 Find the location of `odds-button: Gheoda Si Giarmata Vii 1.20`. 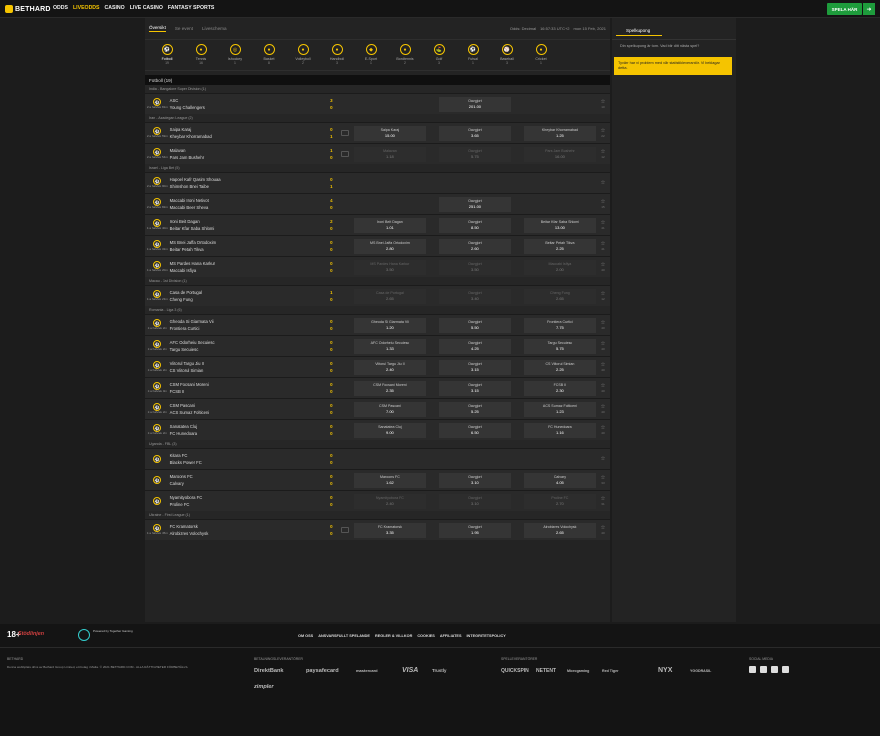

odds-button: Gheoda Si Giarmata Vii 1.20 is located at coordinates (389, 325).